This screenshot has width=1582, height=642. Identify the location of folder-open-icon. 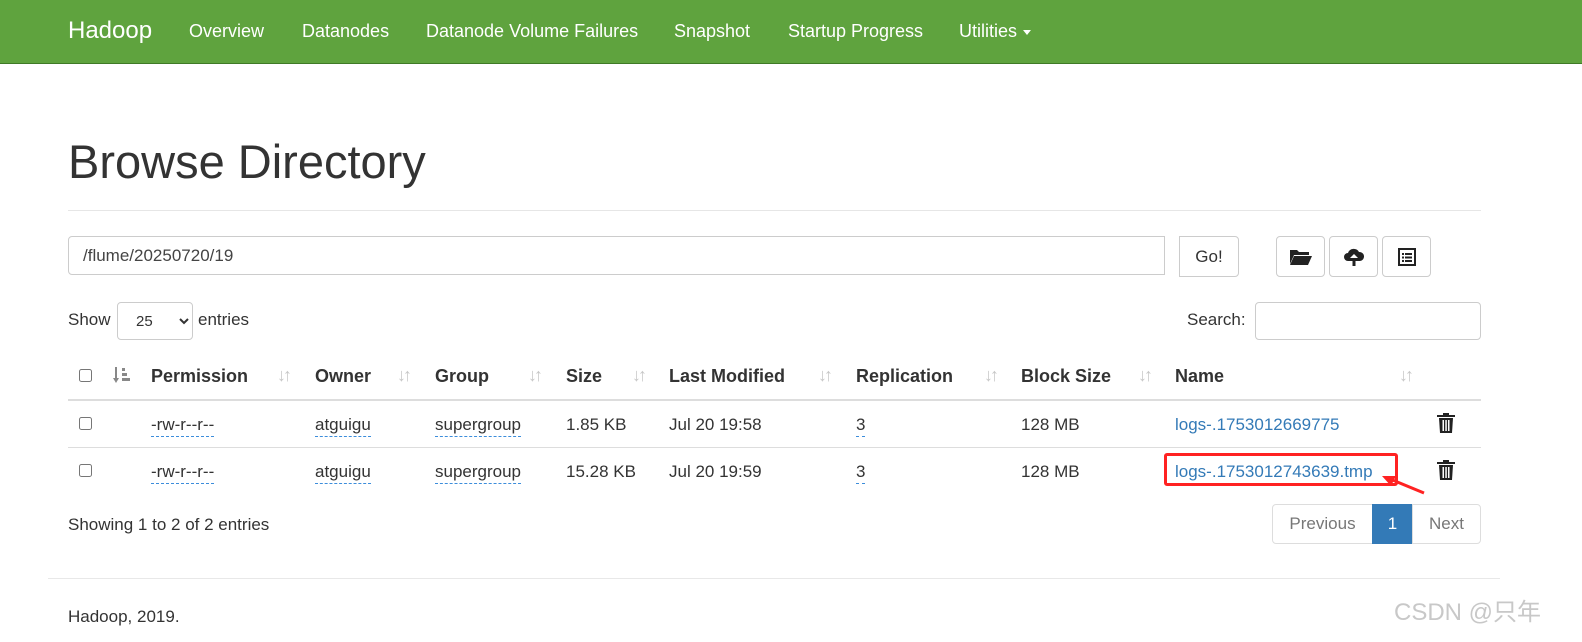
(1300, 257).